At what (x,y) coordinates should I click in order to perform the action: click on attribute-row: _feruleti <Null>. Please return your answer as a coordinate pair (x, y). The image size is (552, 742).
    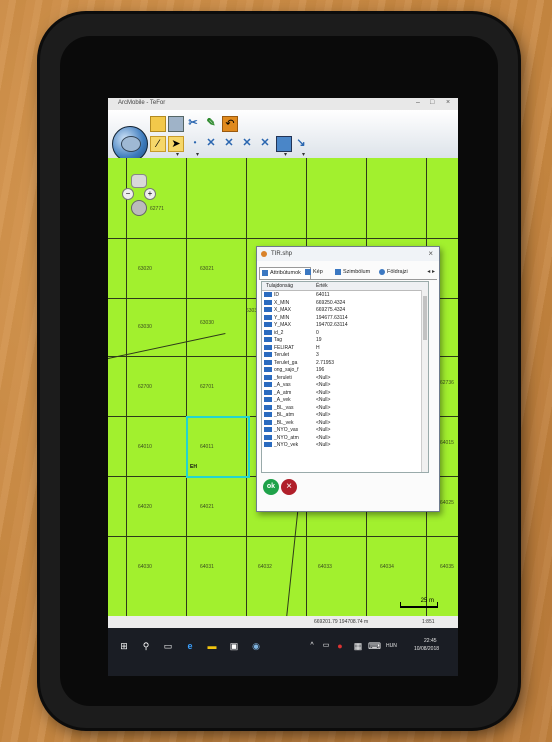
    Looking at the image, I should click on (345, 378).